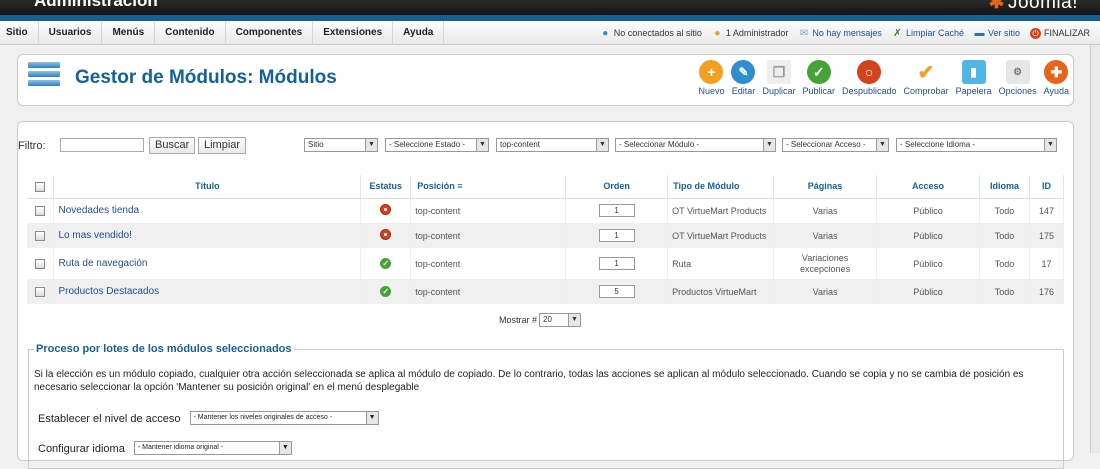  I want to click on broom-icon: ✗, so click(897, 33).